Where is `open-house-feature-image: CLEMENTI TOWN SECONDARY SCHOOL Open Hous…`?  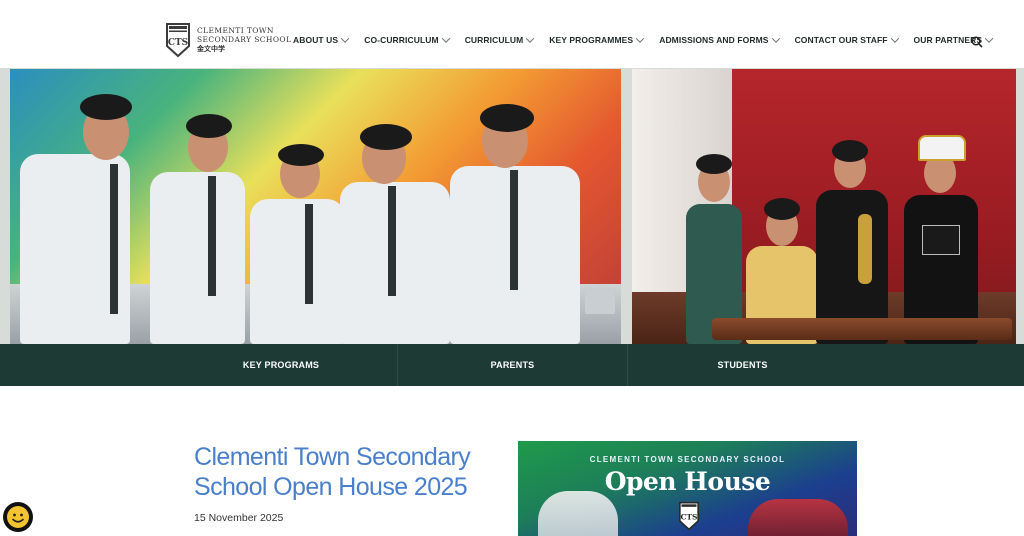
open-house-feature-image: CLEMENTI TOWN SECONDARY SCHOOL Open Hous… is located at coordinates (687, 488).